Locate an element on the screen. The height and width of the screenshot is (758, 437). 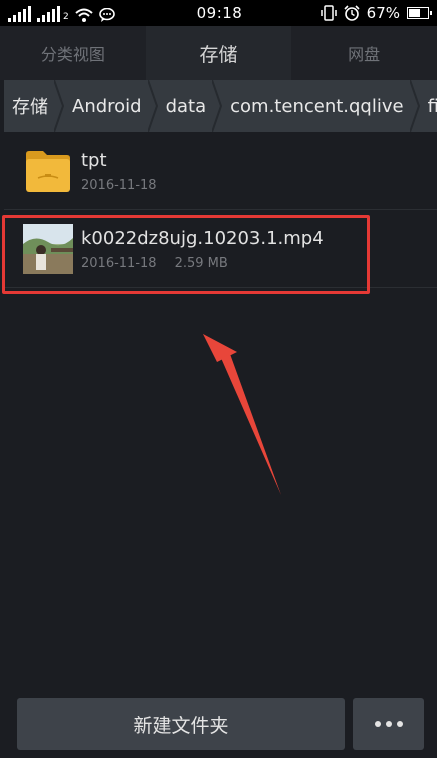
breadcrumb-item-storage: 存储 is located at coordinates (29, 106).